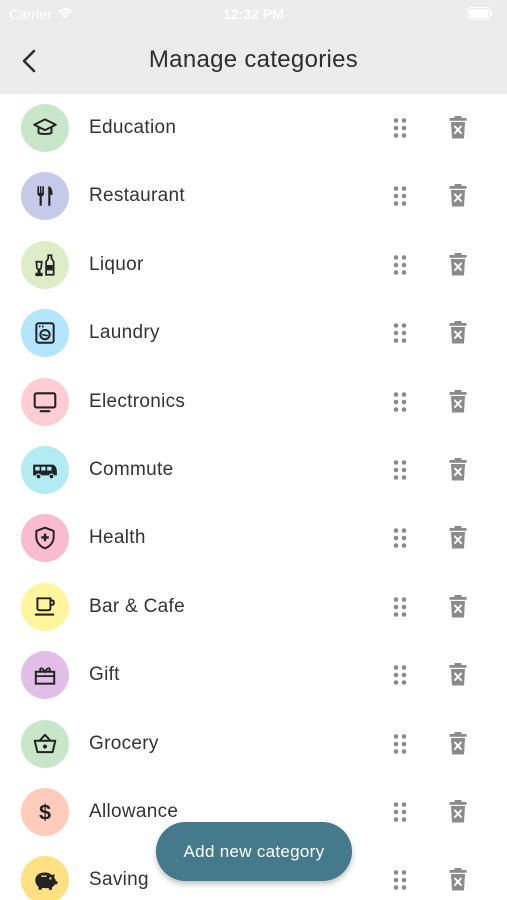 The height and width of the screenshot is (900, 507). I want to click on page-title: Manage categories, so click(253, 59).